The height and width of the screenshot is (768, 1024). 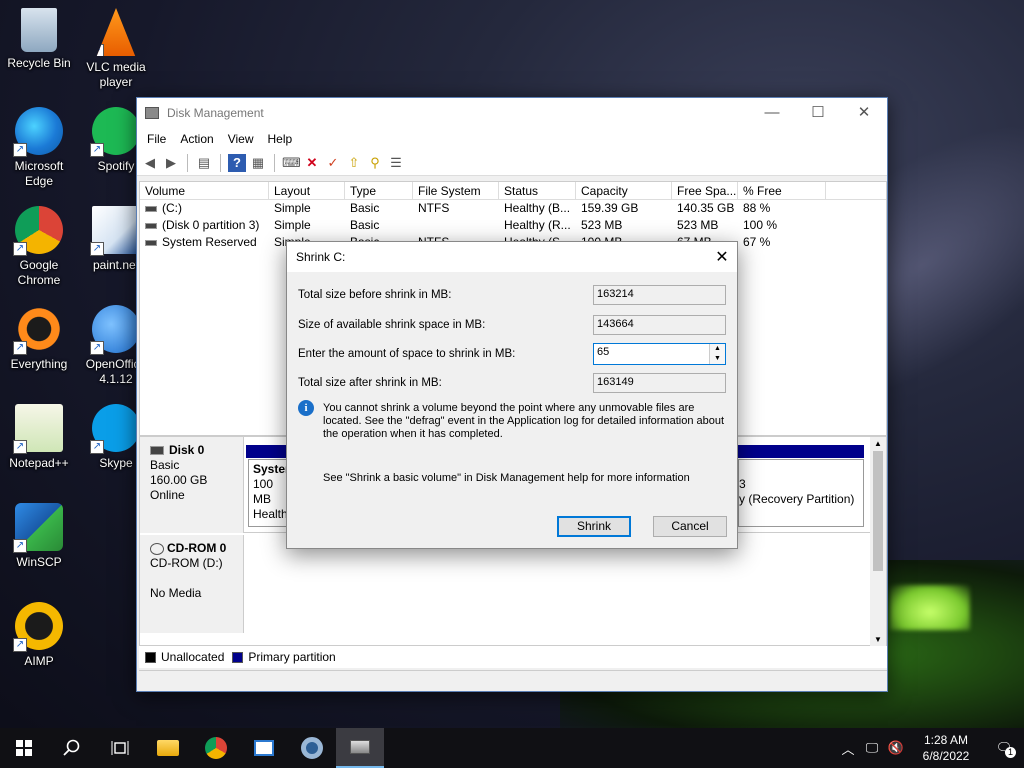 I want to click on search-icon, so click(x=71, y=747).